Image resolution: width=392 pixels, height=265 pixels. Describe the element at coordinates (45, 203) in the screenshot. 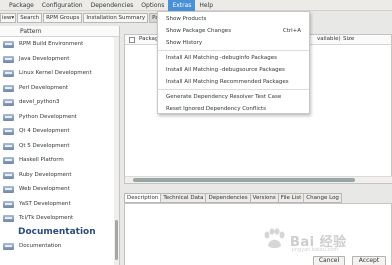

I see `pattern-label: YaST Development` at that location.